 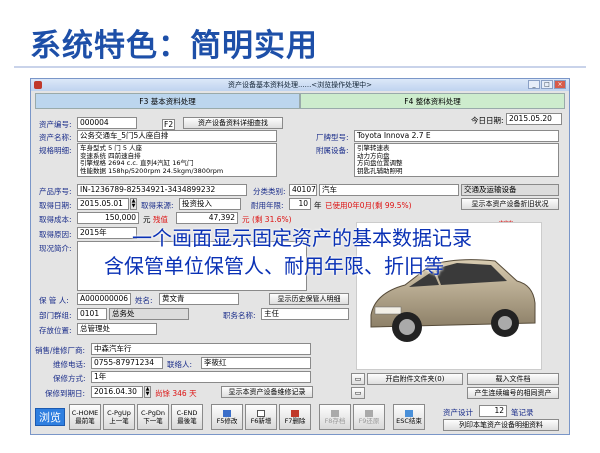 What do you see at coordinates (560, 84) in the screenshot?
I see `close-button: ×` at bounding box center [560, 84].